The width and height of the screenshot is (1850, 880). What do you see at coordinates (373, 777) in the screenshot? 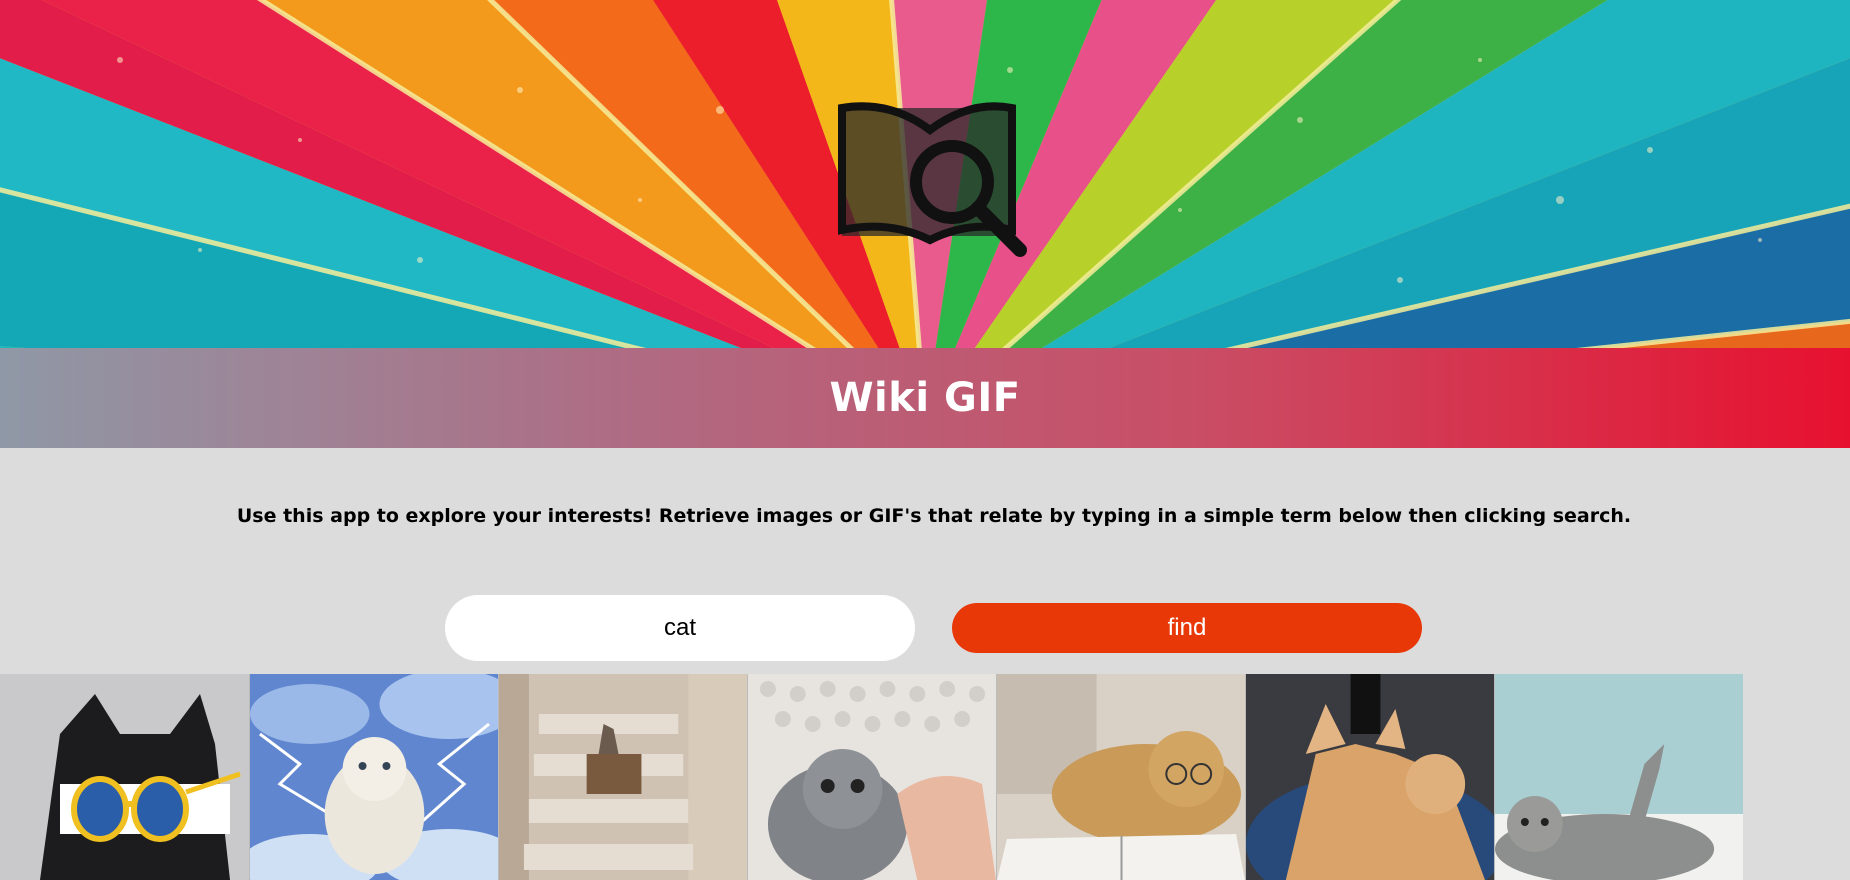
I see `gif-result-cat-lightning` at bounding box center [373, 777].